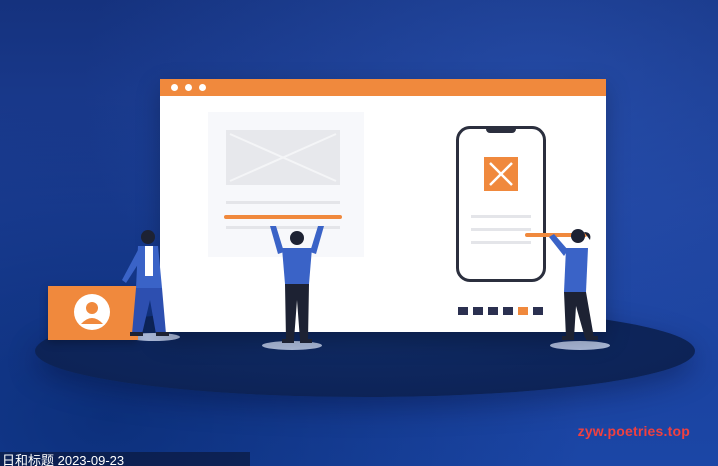 The height and width of the screenshot is (466, 718). What do you see at coordinates (63, 459) in the screenshot?
I see `caption-text: 日和标题 2023-09-23` at bounding box center [63, 459].